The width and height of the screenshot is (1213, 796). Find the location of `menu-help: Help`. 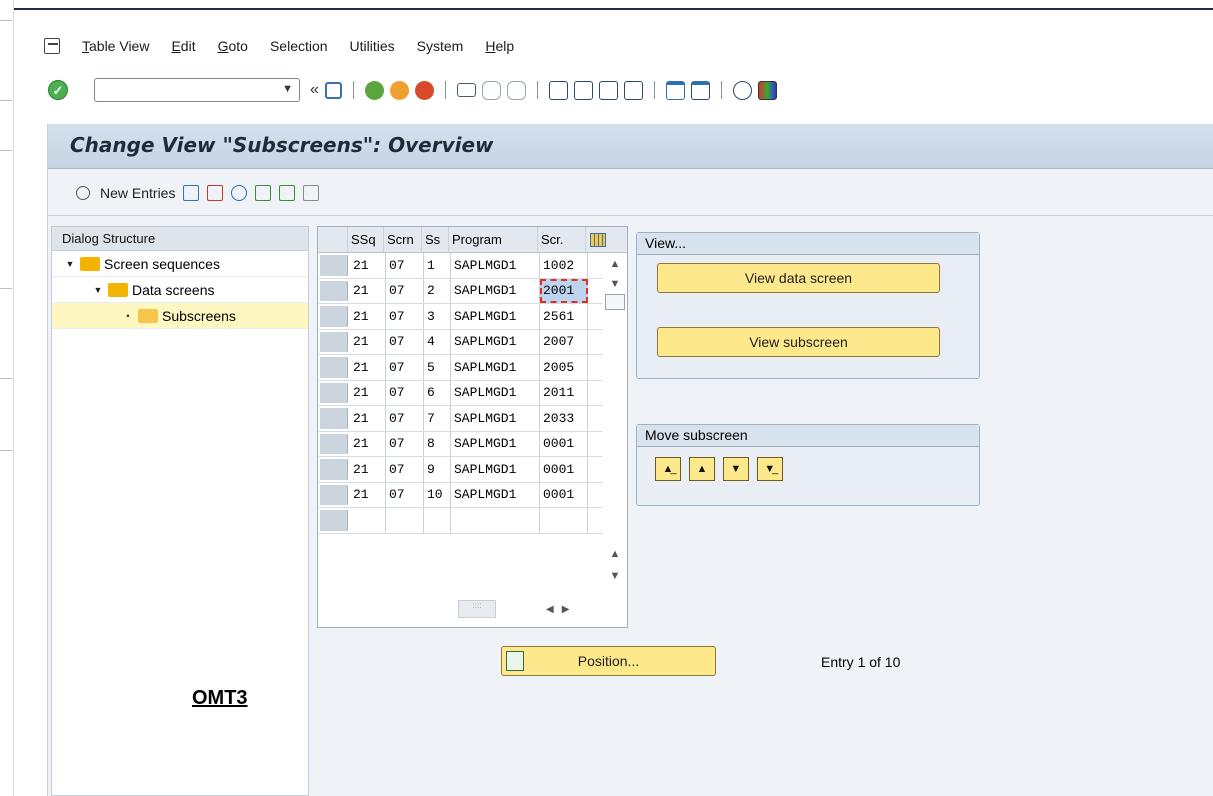

menu-help: Help is located at coordinates (499, 46).